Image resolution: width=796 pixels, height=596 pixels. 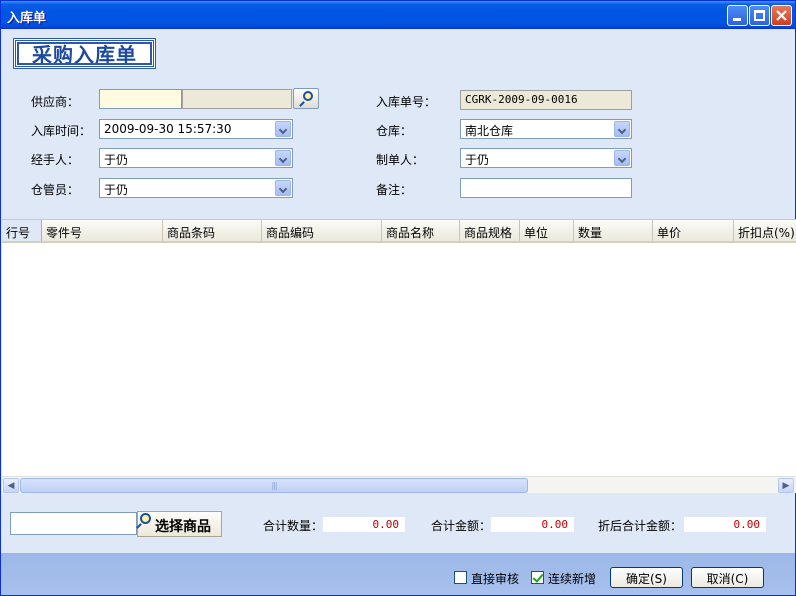 I want to click on close-icon, so click(x=781, y=15).